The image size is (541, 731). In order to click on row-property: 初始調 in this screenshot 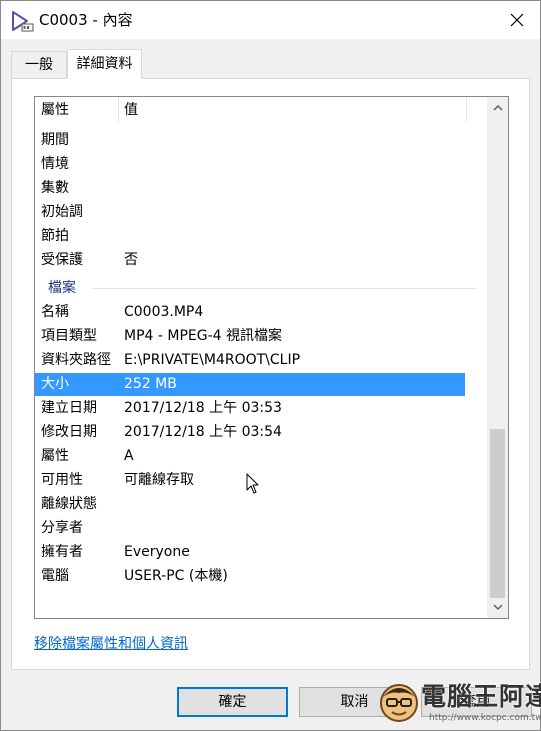, I will do `click(62, 212)`.